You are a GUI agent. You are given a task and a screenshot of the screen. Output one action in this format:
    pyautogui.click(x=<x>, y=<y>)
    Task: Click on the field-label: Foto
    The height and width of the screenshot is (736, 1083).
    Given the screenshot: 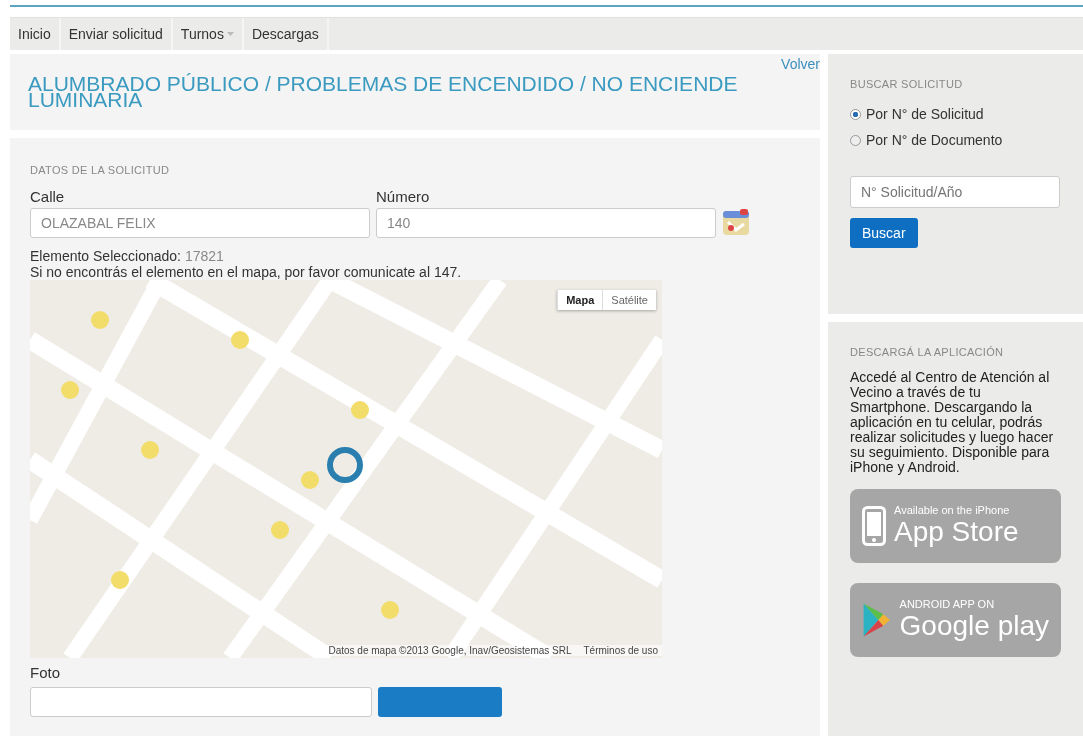 What is the action you would take?
    pyautogui.click(x=45, y=672)
    